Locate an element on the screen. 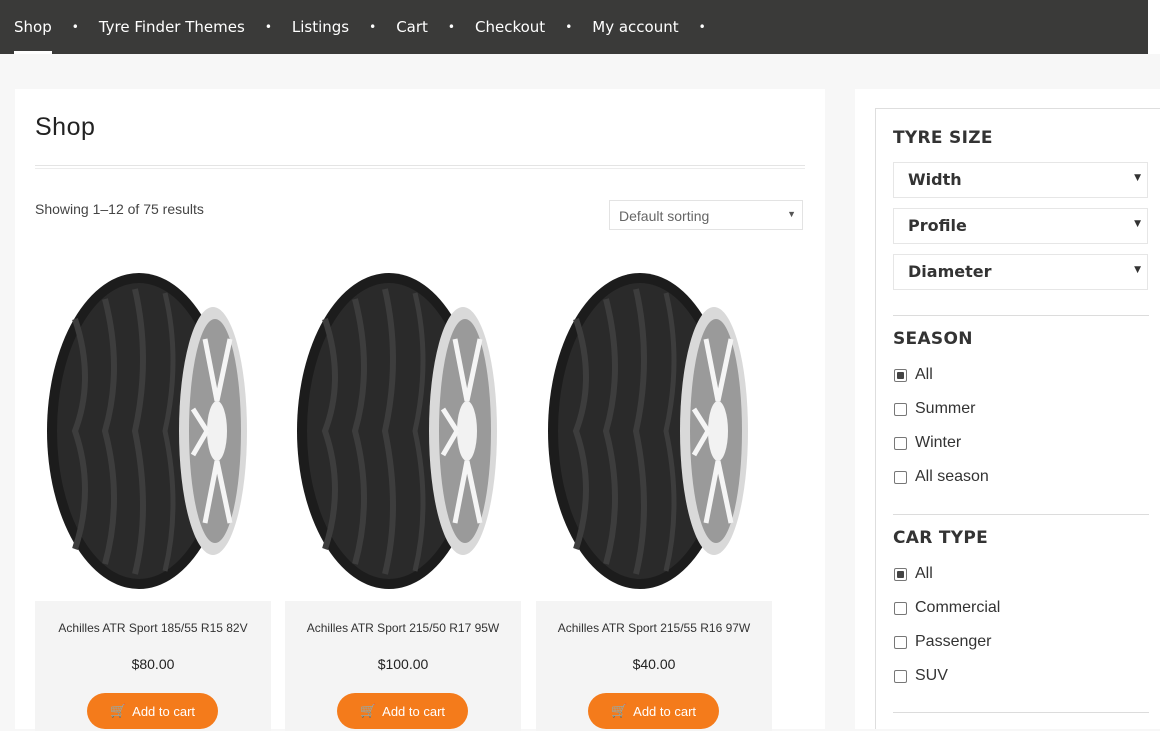 The height and width of the screenshot is (731, 1160). profile-select: Profile ▼ is located at coordinates (1020, 226).